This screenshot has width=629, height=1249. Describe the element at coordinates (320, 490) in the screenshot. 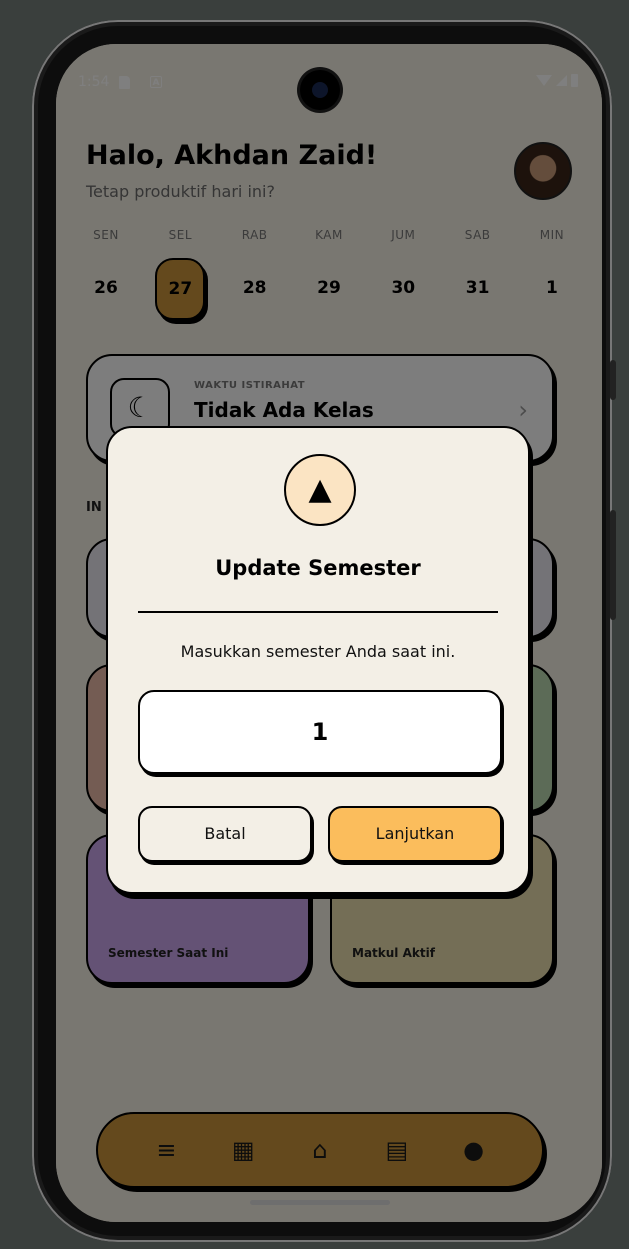

I see `graduation-cap-icon: ▲` at that location.